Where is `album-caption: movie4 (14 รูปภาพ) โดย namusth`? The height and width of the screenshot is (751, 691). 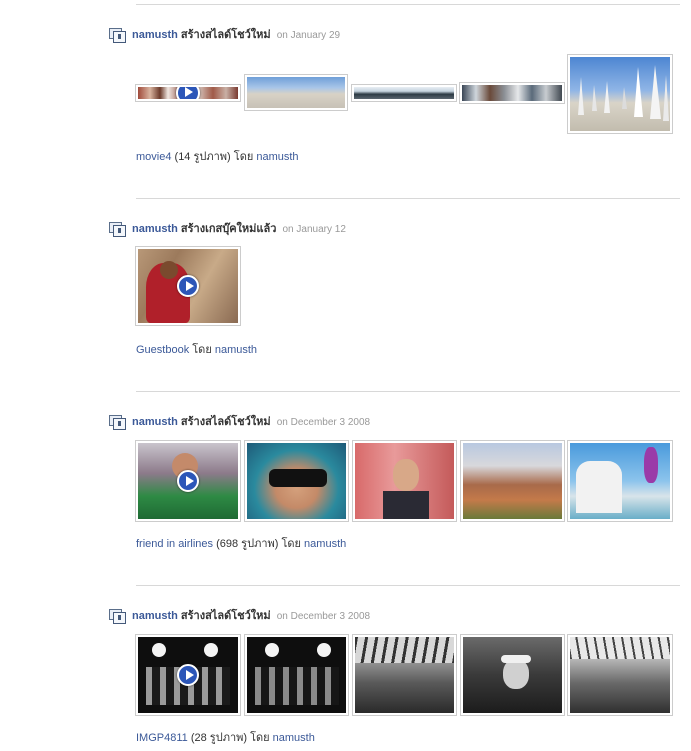
album-caption: movie4 (14 รูปภาพ) โดย namusth is located at coordinates (217, 157).